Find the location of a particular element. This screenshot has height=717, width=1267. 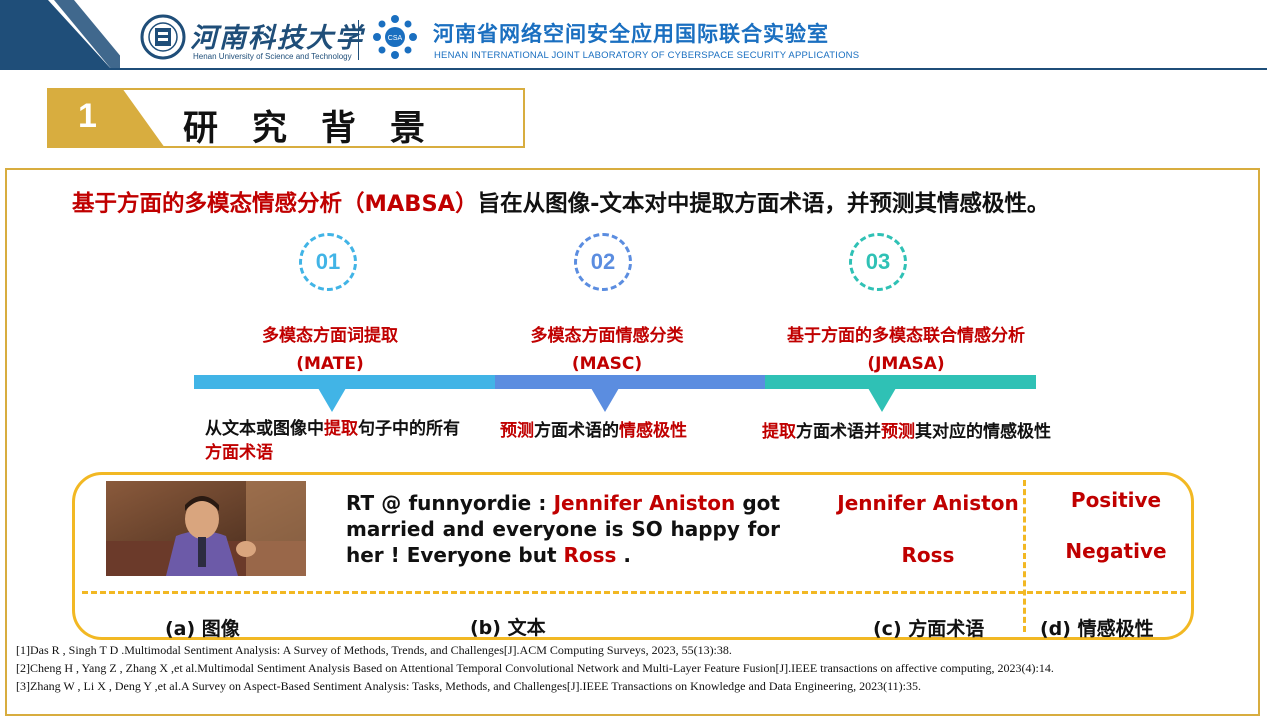

step-2-desc-part: 方面术语的 is located at coordinates (576, 431).